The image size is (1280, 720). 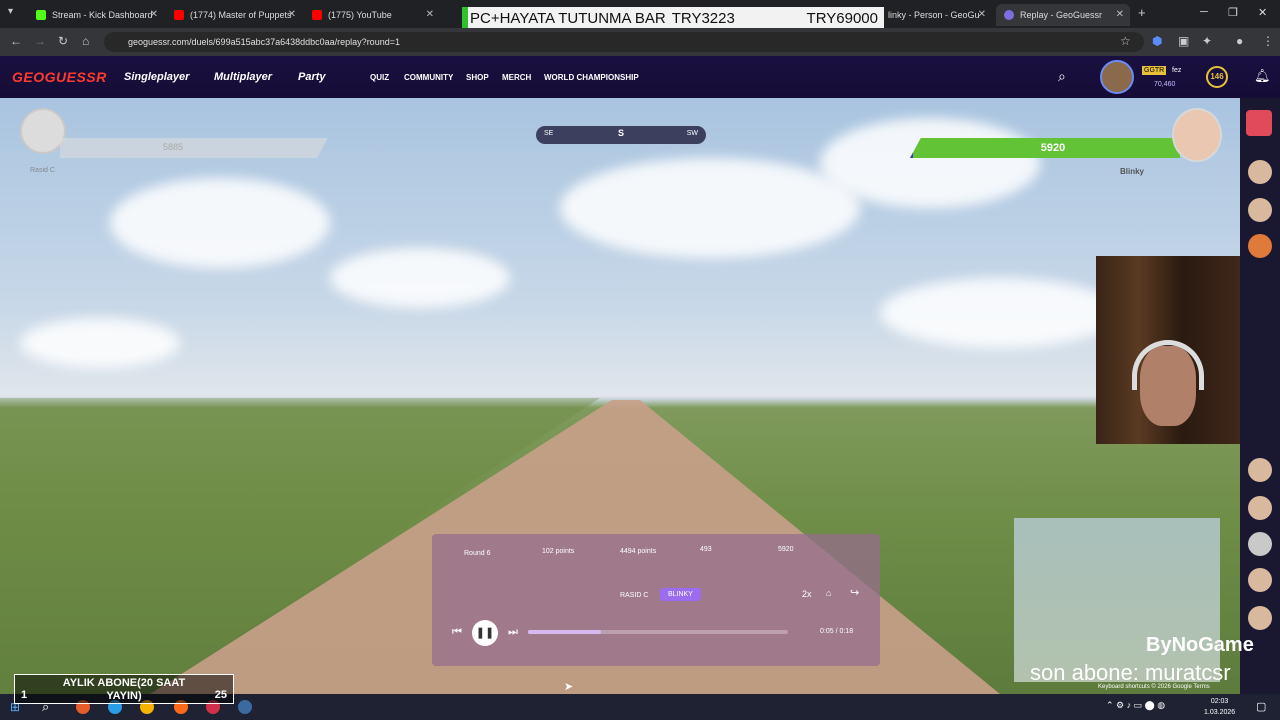 I want to click on compass: SE S SW, so click(x=621, y=135).